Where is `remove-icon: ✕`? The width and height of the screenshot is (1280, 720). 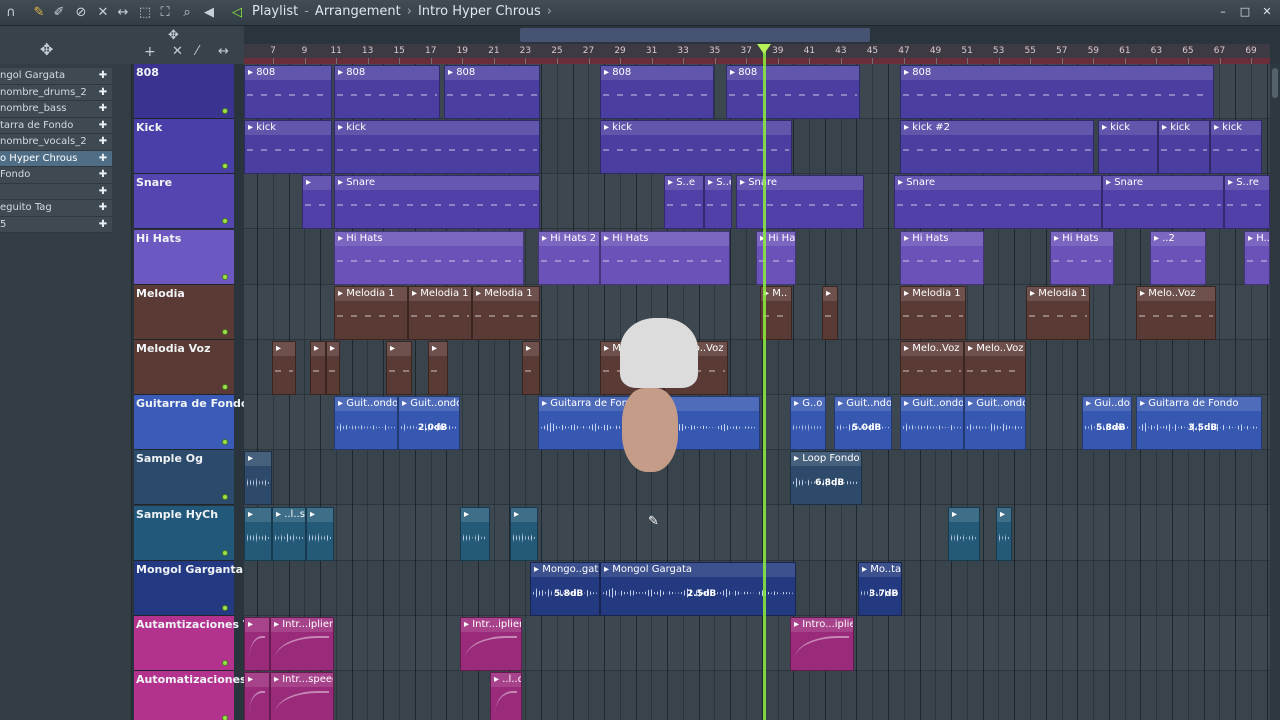 remove-icon: ✕ is located at coordinates (177, 51).